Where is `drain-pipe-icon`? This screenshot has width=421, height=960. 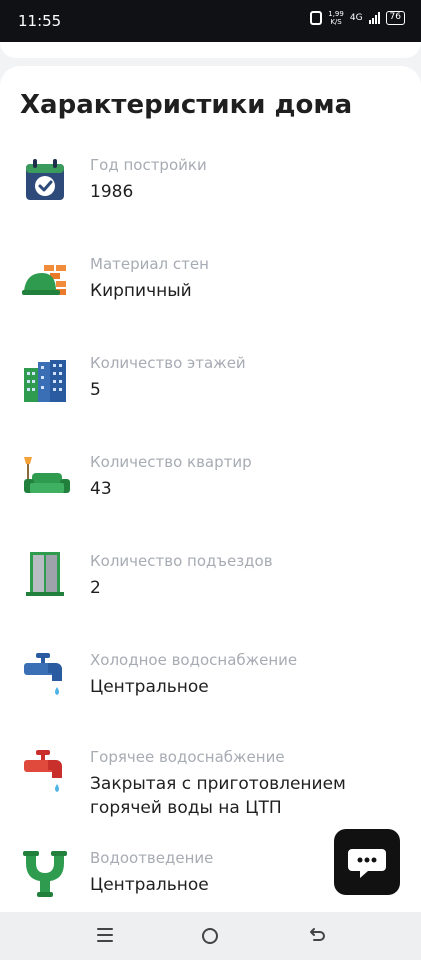 drain-pipe-icon is located at coordinates (45, 874).